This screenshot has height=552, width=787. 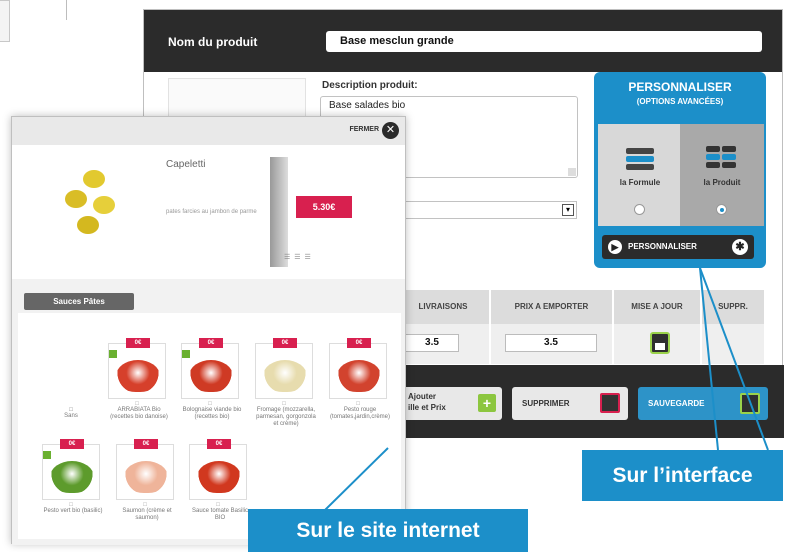 I want to click on interface-callout: Sur l’interface, so click(x=682, y=475).